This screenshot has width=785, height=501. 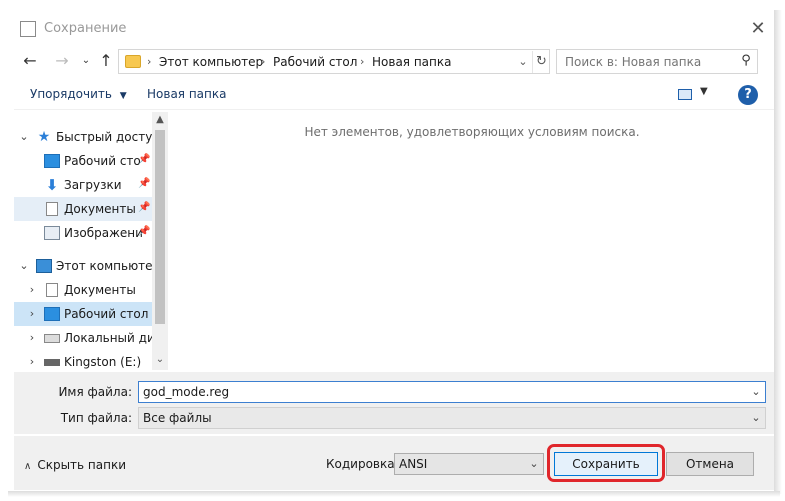 I want to click on caret-down-icon: ▼, so click(x=123, y=96).